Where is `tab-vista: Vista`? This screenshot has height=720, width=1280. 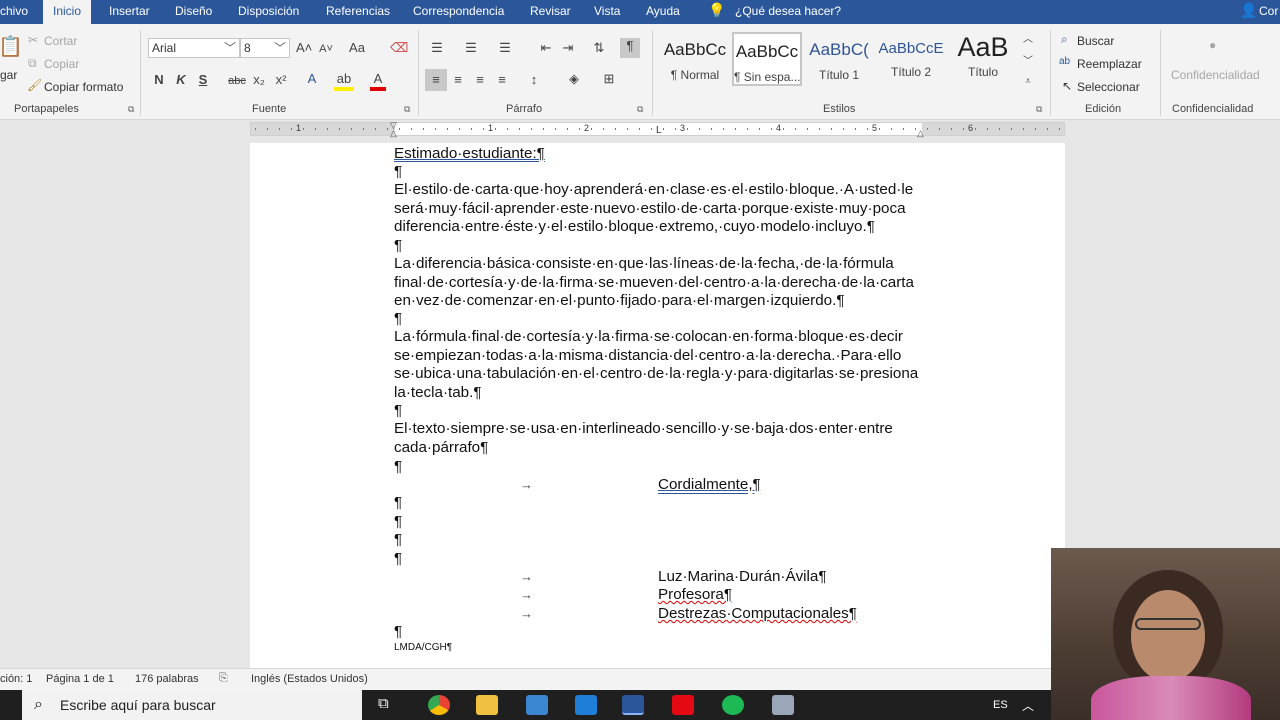
tab-vista: Vista is located at coordinates (607, 12).